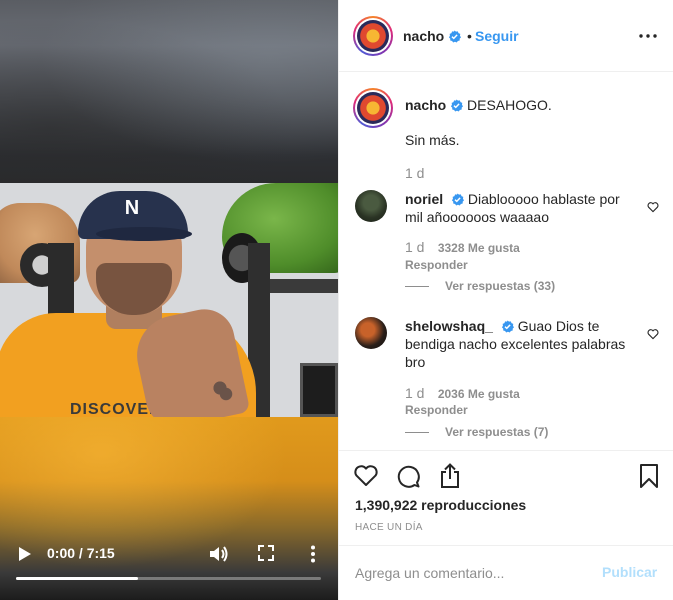 The image size is (673, 600). What do you see at coordinates (414, 173) in the screenshot?
I see `caption-time: 1 d` at bounding box center [414, 173].